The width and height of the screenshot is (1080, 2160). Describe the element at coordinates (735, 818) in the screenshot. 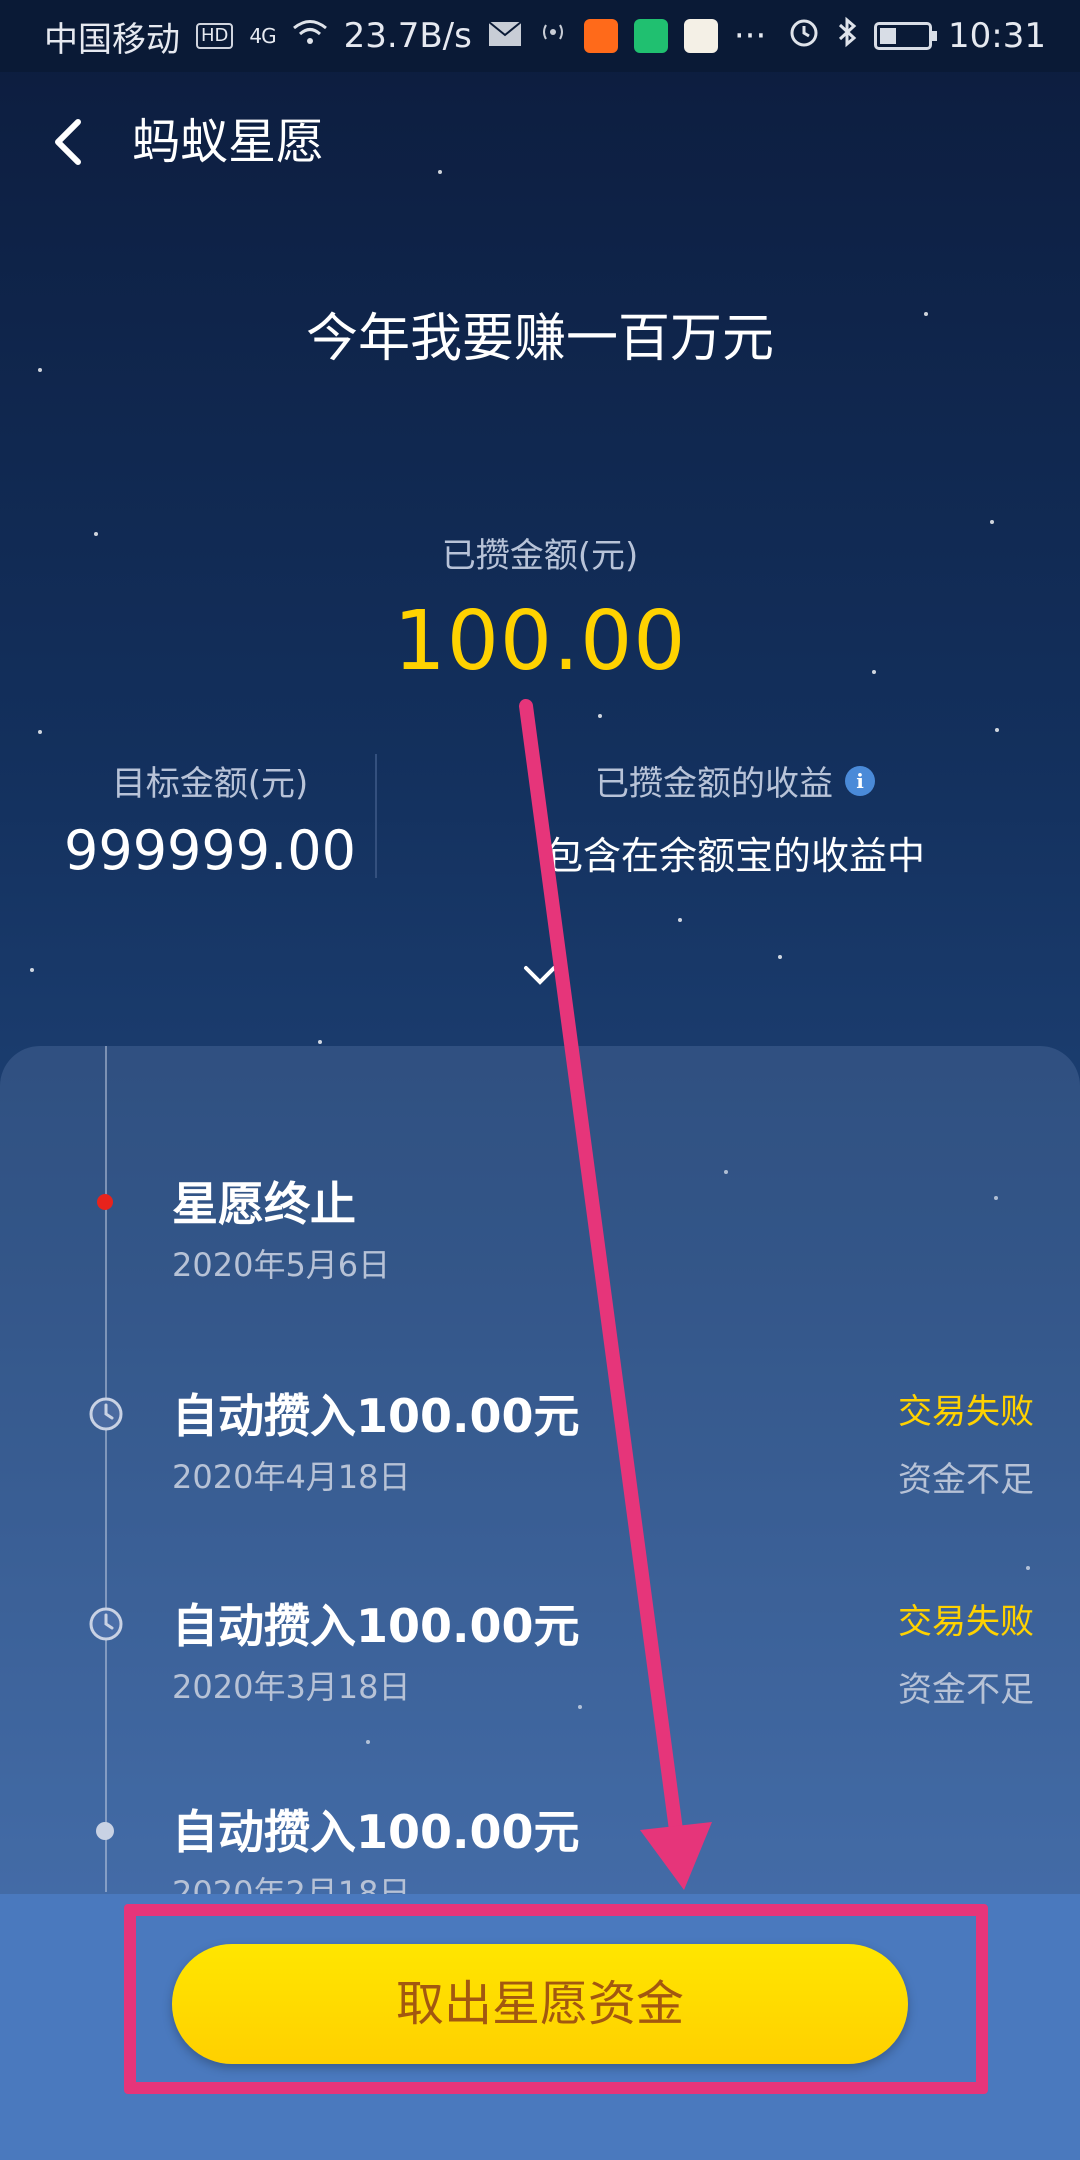

I see `income-info: 已攒金额的收益 i 包含在余额宝的收益中` at that location.